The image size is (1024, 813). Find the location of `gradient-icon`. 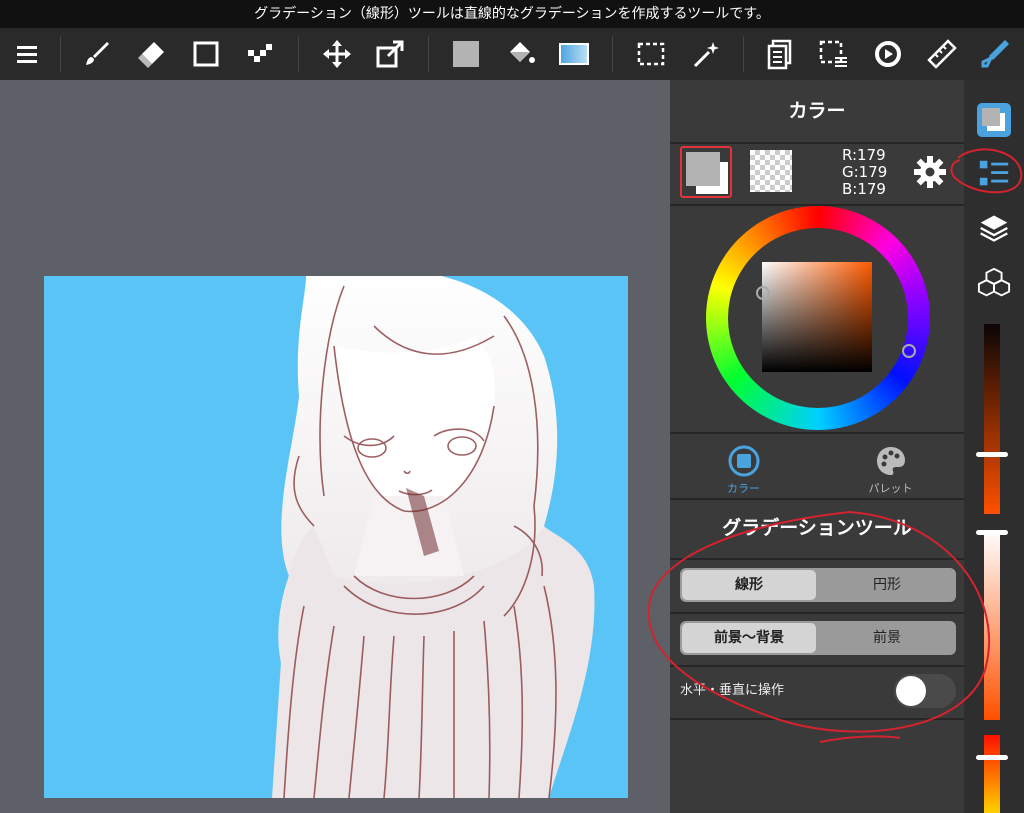

gradient-icon is located at coordinates (574, 54).